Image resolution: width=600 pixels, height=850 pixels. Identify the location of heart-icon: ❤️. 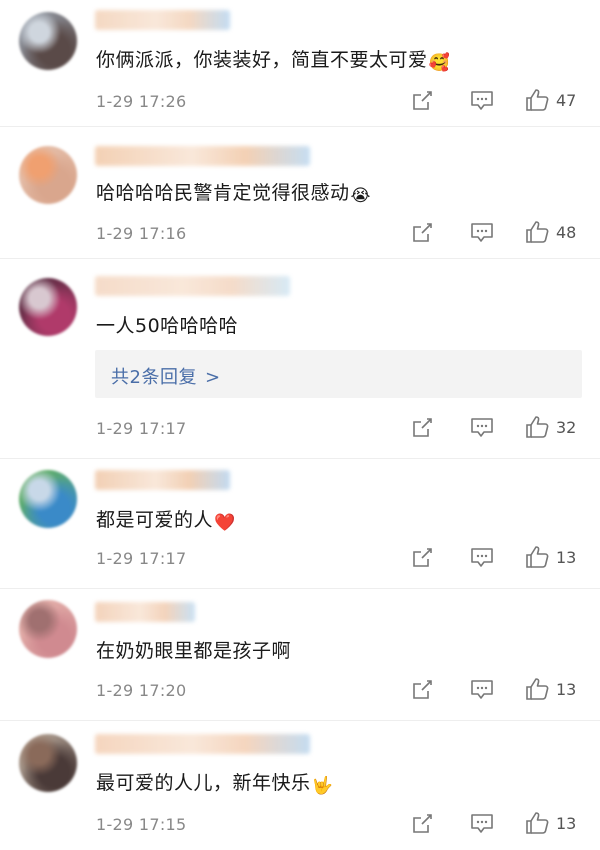
(225, 523).